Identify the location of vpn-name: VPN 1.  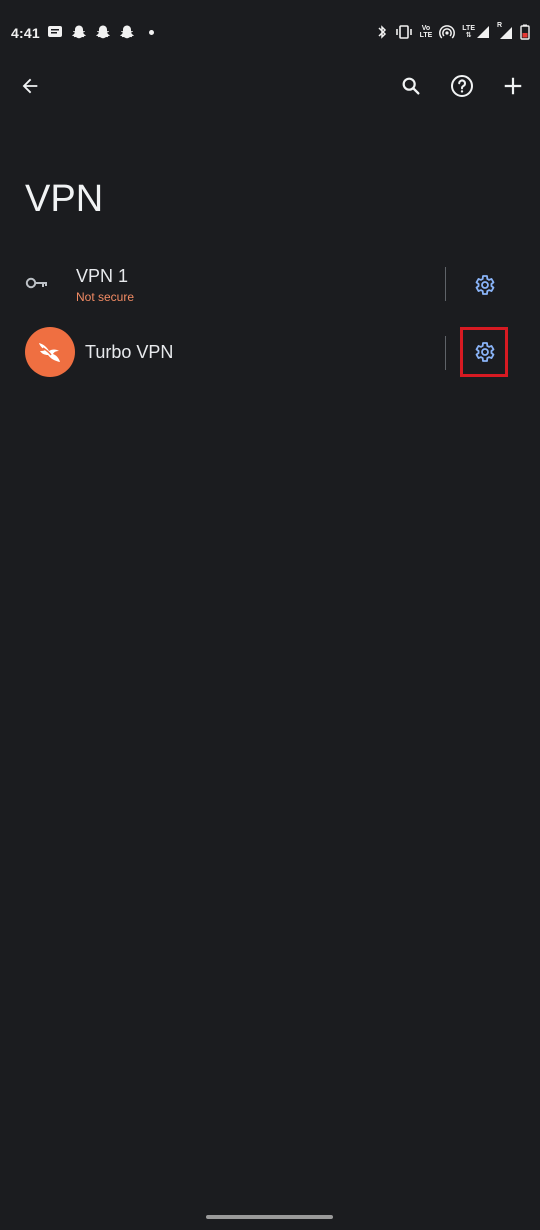
(102, 276).